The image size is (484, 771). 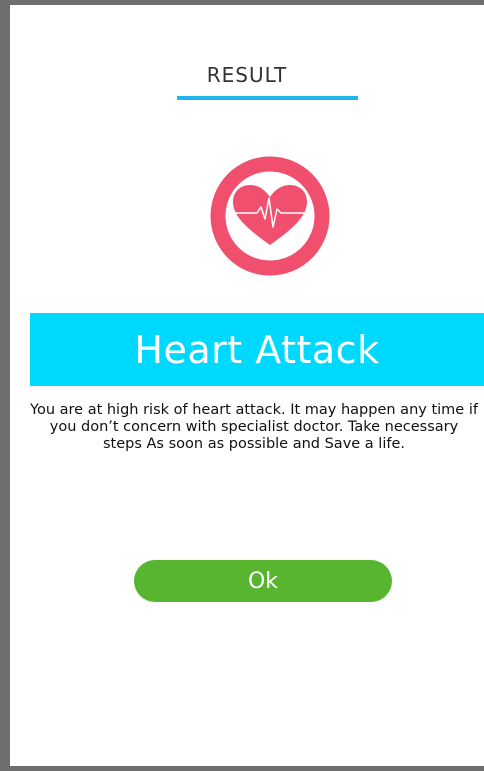 I want to click on heart-pulse-svg, so click(x=270, y=216).